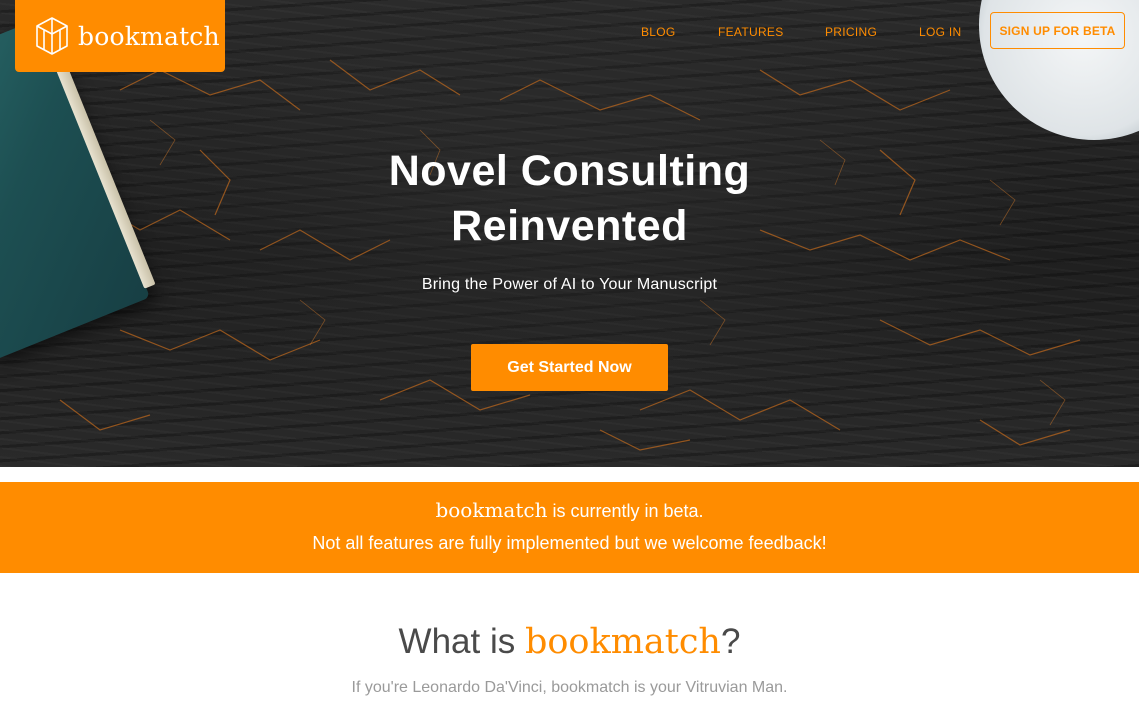  What do you see at coordinates (569, 367) in the screenshot?
I see `get-started-button: Get Started Now` at bounding box center [569, 367].